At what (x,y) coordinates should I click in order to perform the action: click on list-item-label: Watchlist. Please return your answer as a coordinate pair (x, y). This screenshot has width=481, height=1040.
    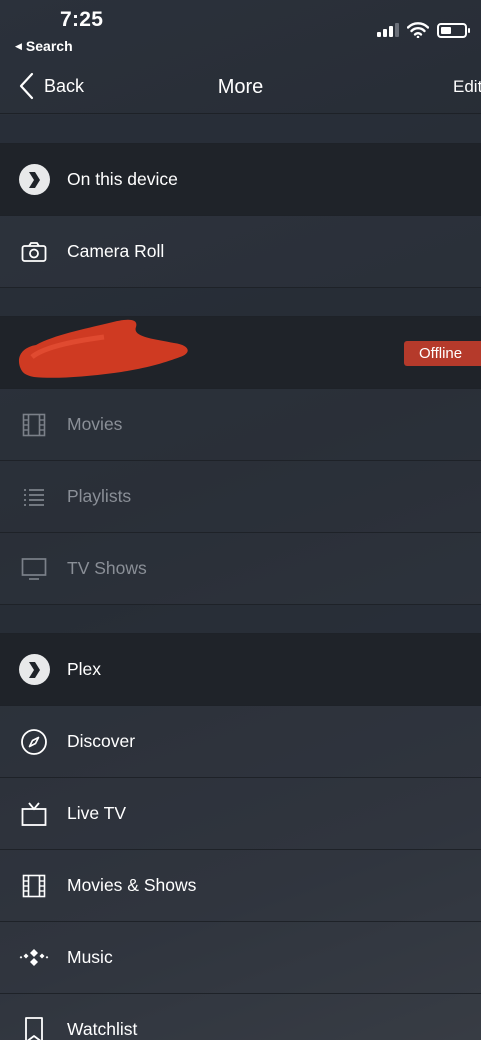
    Looking at the image, I should click on (102, 1029).